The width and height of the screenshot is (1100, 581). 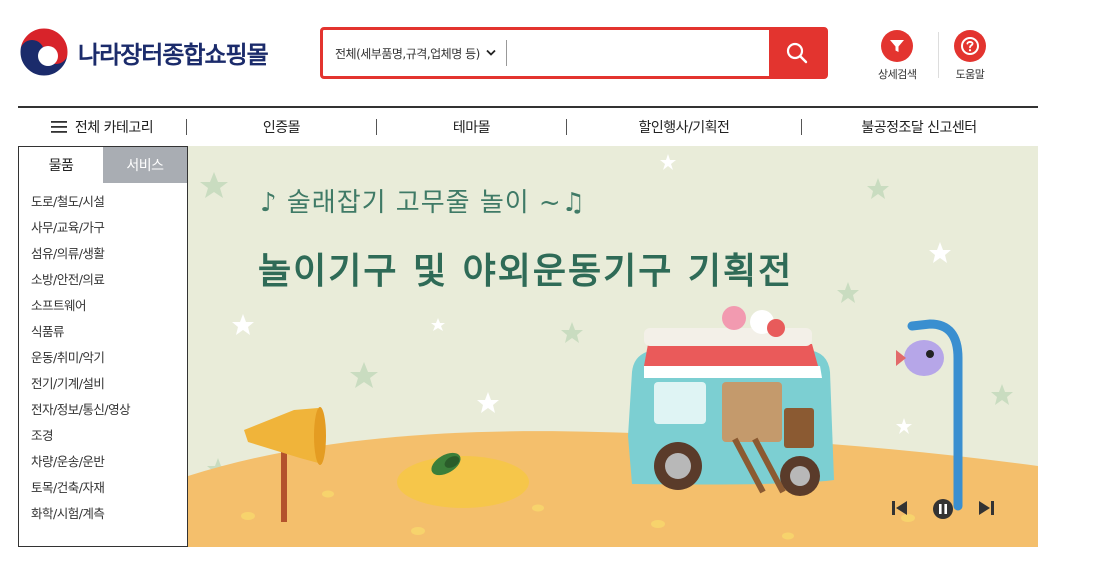 What do you see at coordinates (103, 410) in the screenshot?
I see `category-item: 전자/정보/통신/영상` at bounding box center [103, 410].